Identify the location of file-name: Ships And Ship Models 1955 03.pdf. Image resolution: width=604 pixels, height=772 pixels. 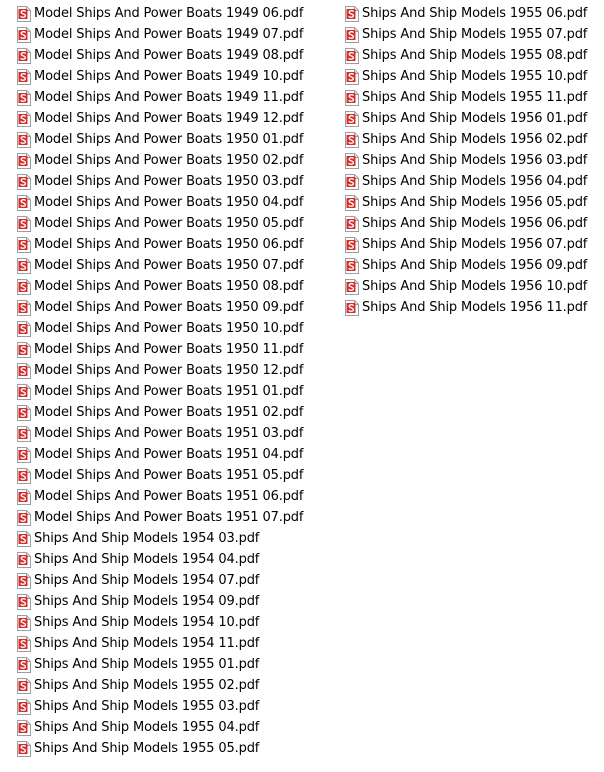
(147, 706).